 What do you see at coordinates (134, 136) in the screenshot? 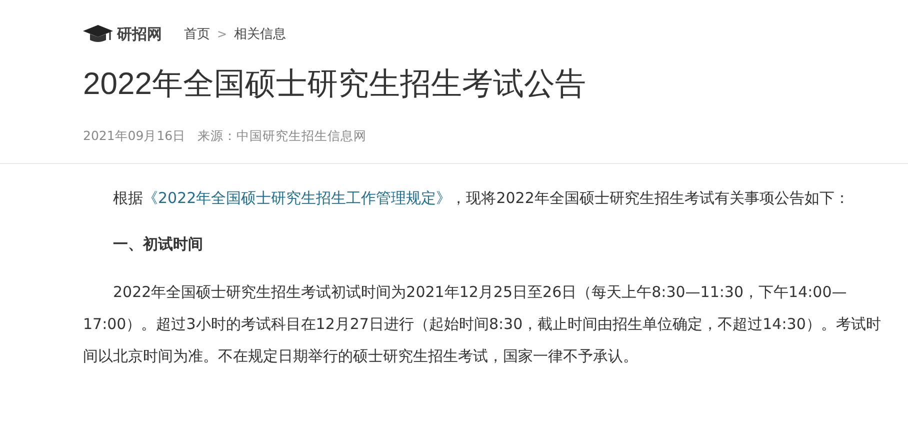
I see `publish-date: 2021年09月16日` at bounding box center [134, 136].